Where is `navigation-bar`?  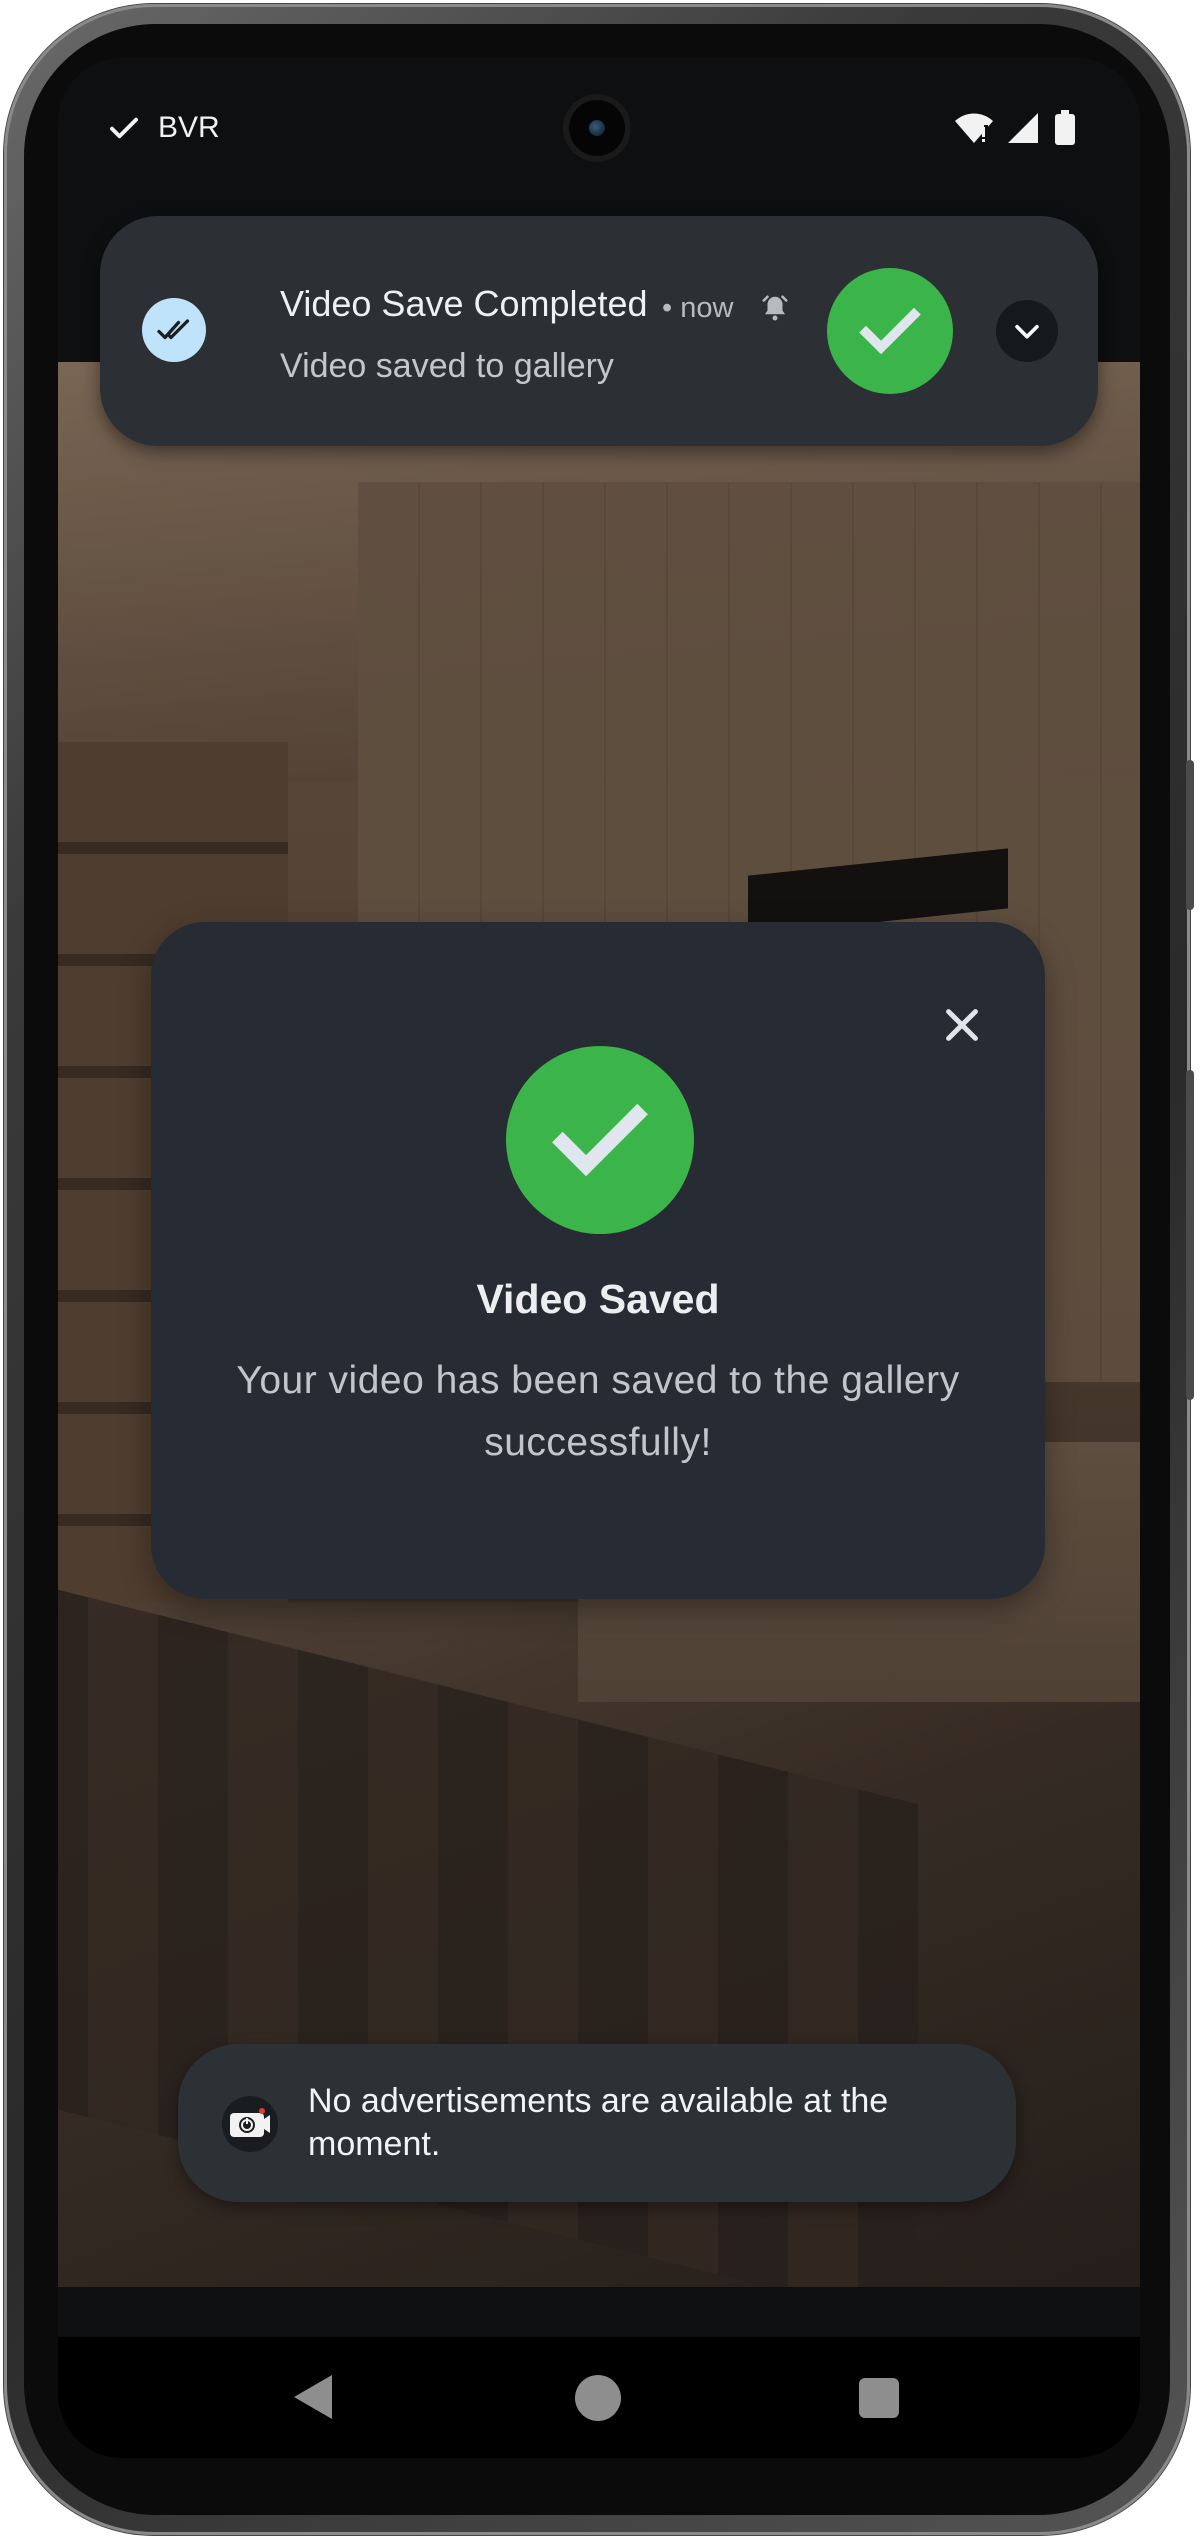 navigation-bar is located at coordinates (599, 2397).